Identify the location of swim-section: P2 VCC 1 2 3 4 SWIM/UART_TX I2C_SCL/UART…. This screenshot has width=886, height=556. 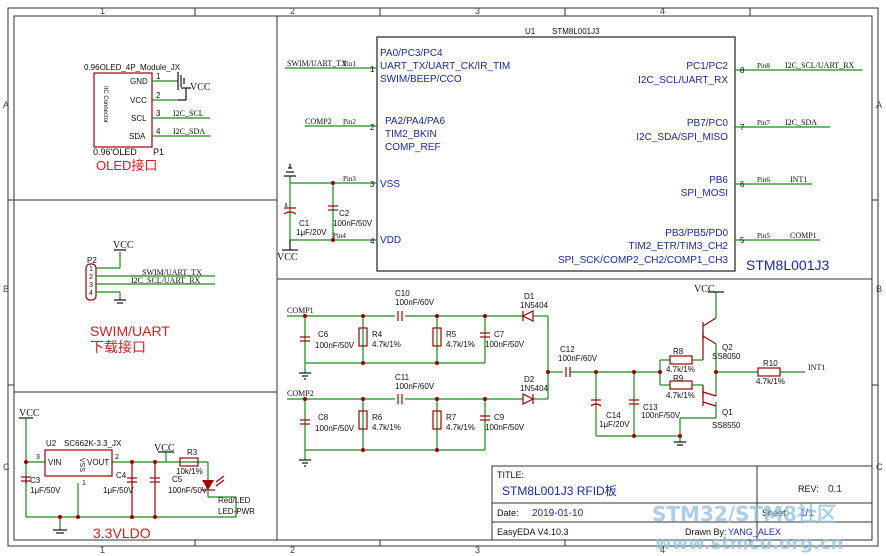
(150, 297).